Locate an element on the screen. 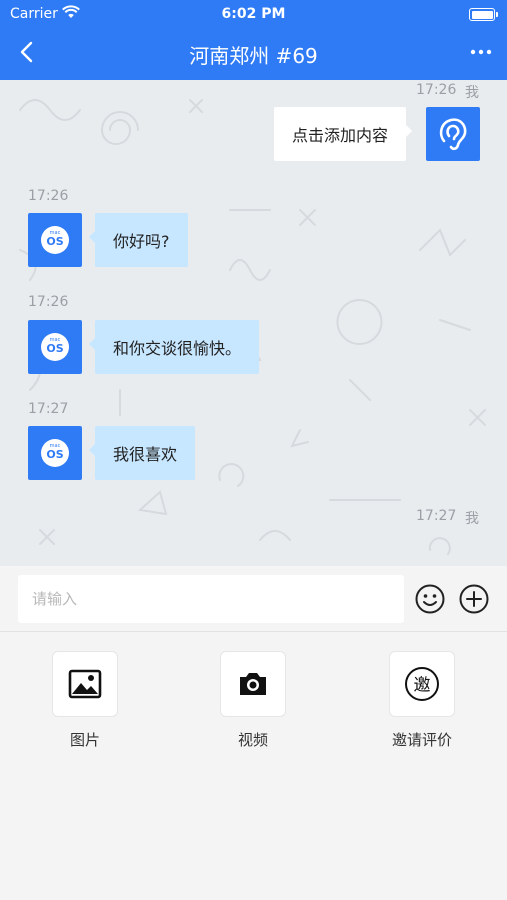 The width and height of the screenshot is (507, 900). message-bubble-incoming: 你好吗? is located at coordinates (138, 240).